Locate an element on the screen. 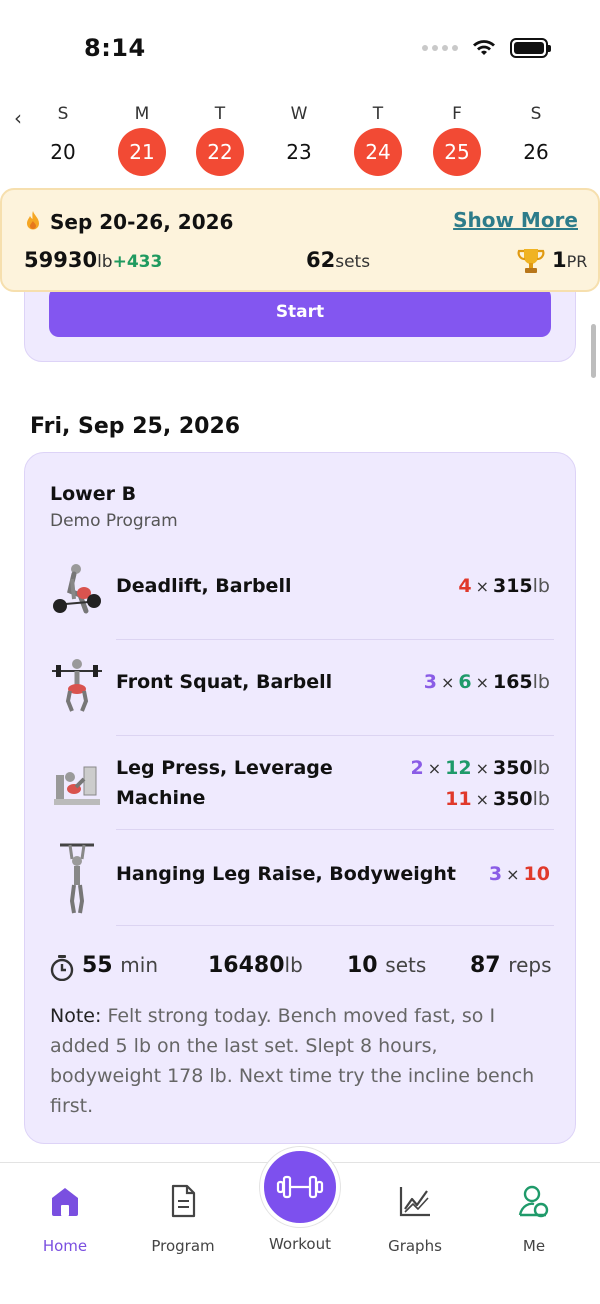 The image size is (600, 1304). exercise-name-line2: Machine is located at coordinates (161, 798).